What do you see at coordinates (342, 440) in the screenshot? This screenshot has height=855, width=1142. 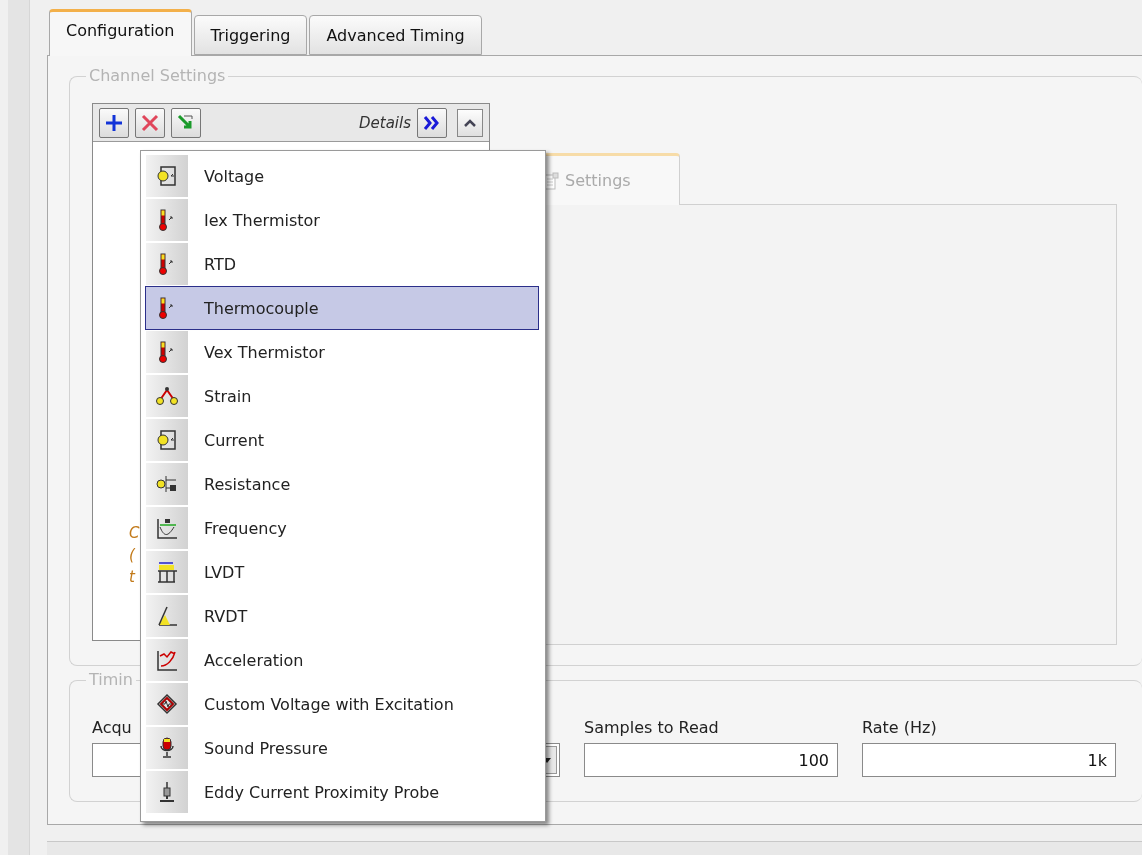 I see `menu-item: Current` at bounding box center [342, 440].